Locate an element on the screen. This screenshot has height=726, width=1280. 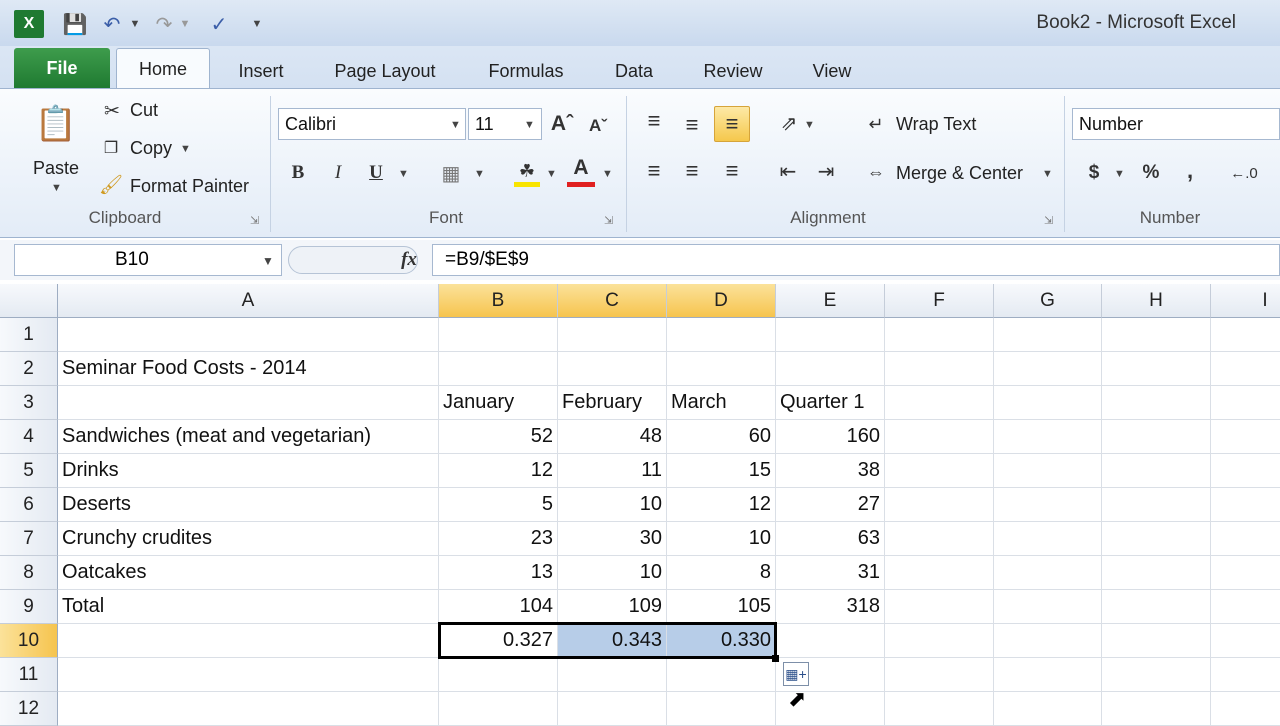
cell-f6 is located at coordinates (939, 505).